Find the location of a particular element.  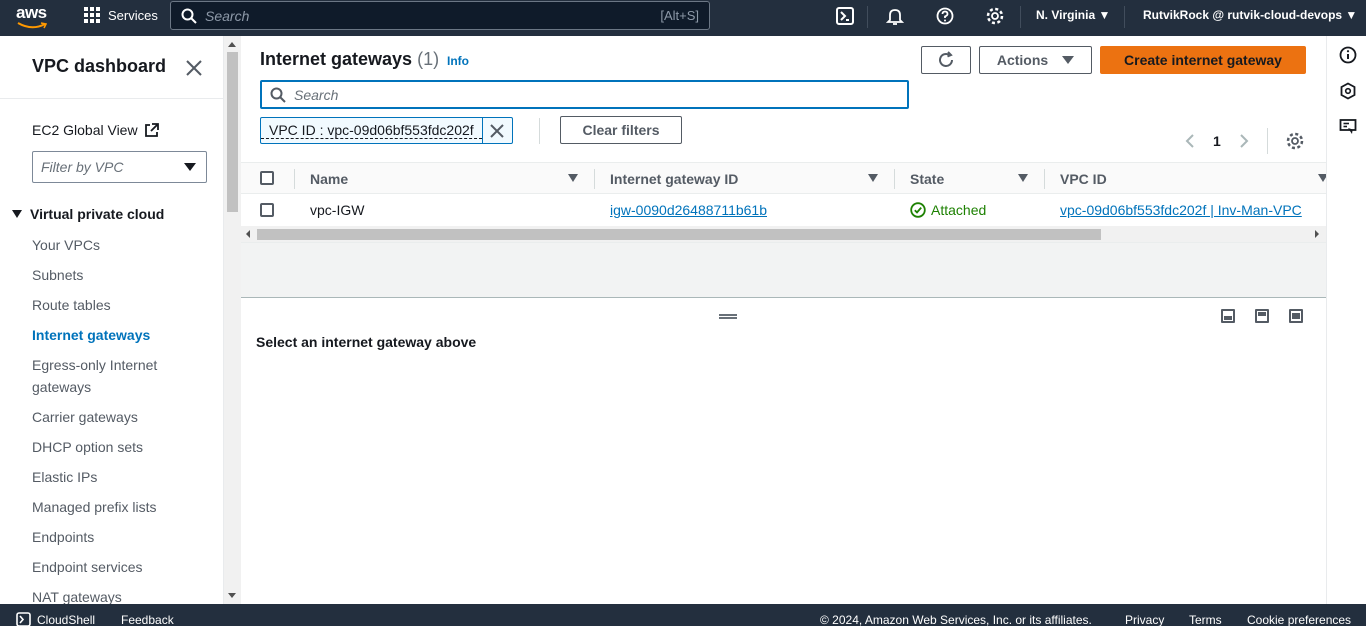

page-number: 1 is located at coordinates (1217, 141).